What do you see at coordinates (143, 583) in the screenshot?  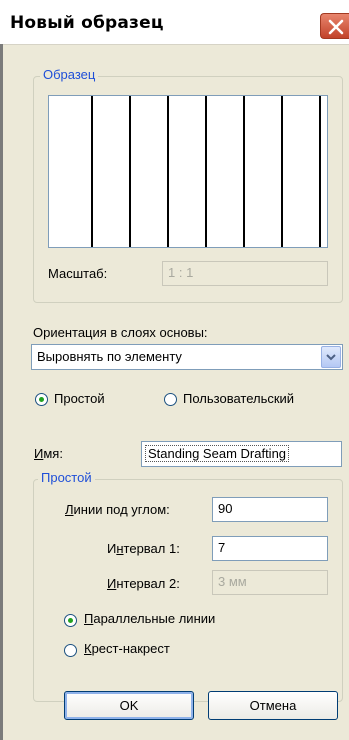 I see `interval2-label: Интервал 2:` at bounding box center [143, 583].